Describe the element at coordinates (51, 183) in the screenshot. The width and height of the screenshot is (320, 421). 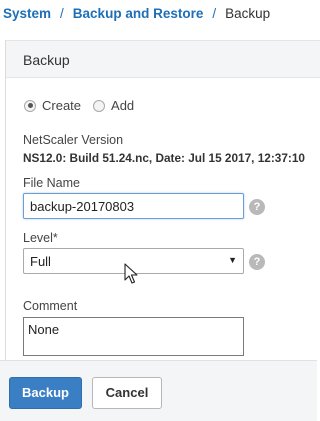
I see `file-name-label: File Name` at that location.